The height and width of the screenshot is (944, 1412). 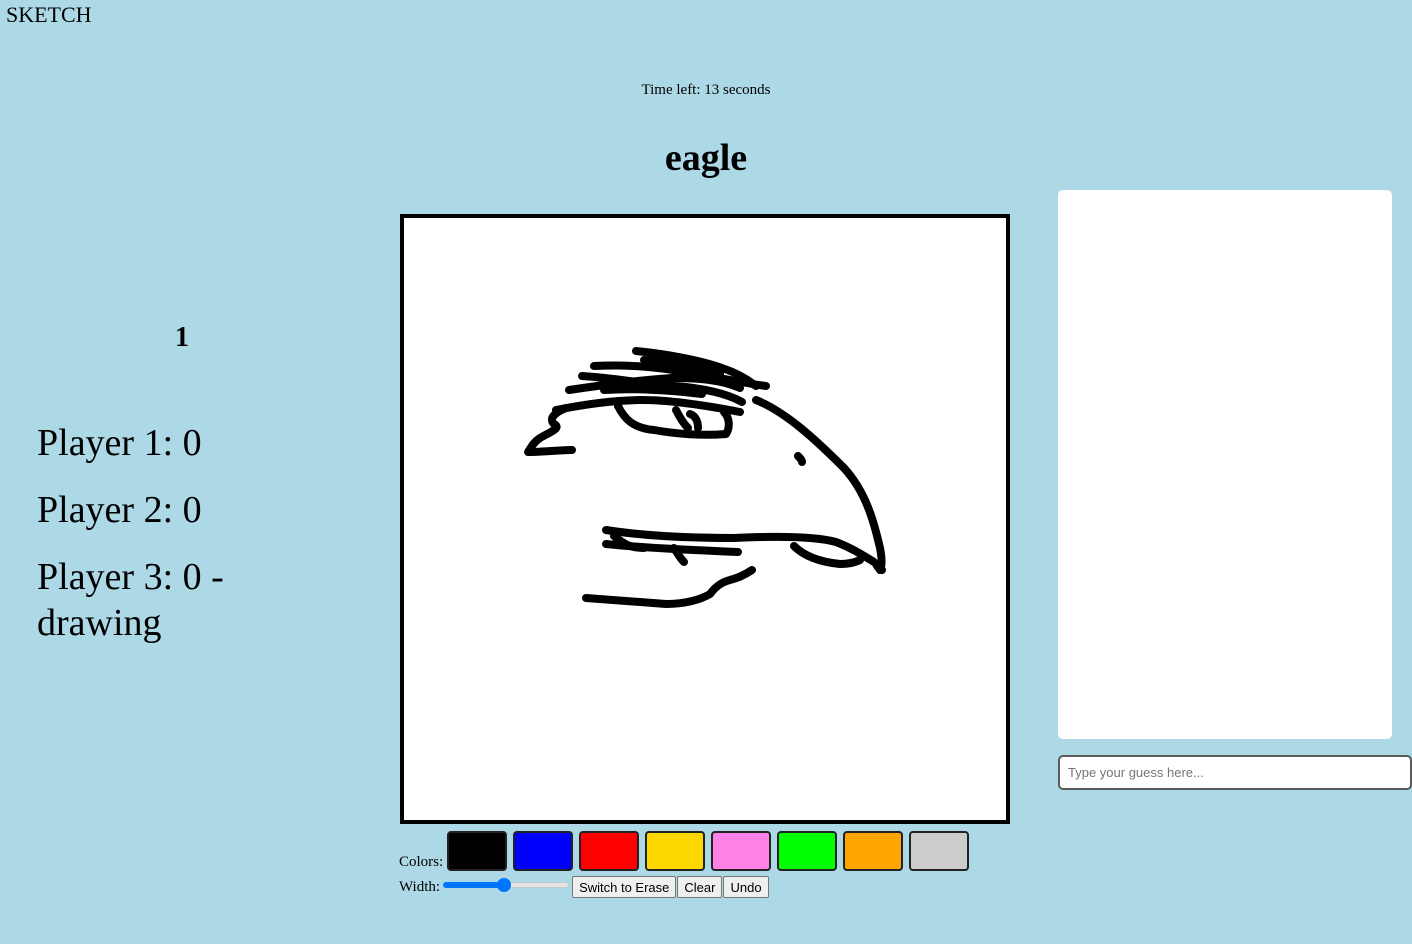 What do you see at coordinates (473, 885) in the screenshot?
I see `width-slider-fill` at bounding box center [473, 885].